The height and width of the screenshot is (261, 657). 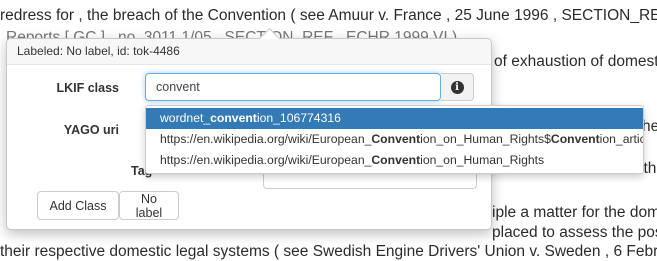 I want to click on no-label-button: No label, so click(x=149, y=205).